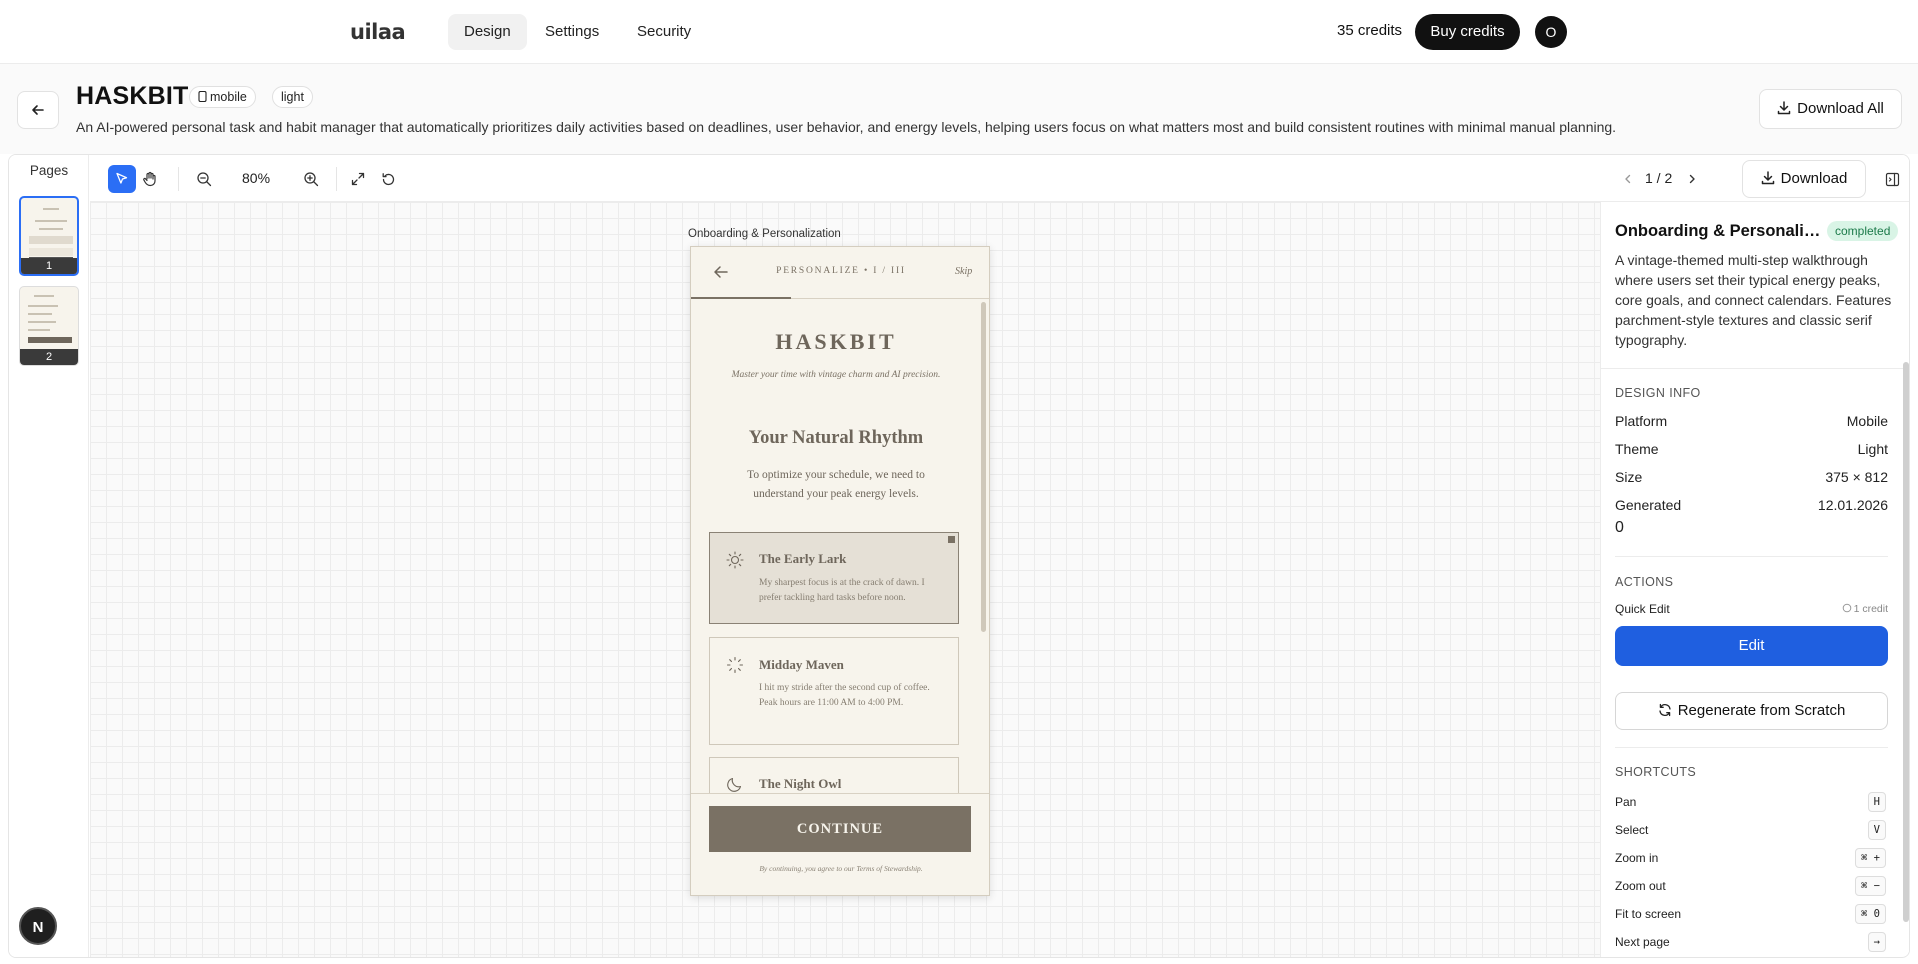  What do you see at coordinates (664, 32) in the screenshot?
I see `tab-security: Security` at bounding box center [664, 32].